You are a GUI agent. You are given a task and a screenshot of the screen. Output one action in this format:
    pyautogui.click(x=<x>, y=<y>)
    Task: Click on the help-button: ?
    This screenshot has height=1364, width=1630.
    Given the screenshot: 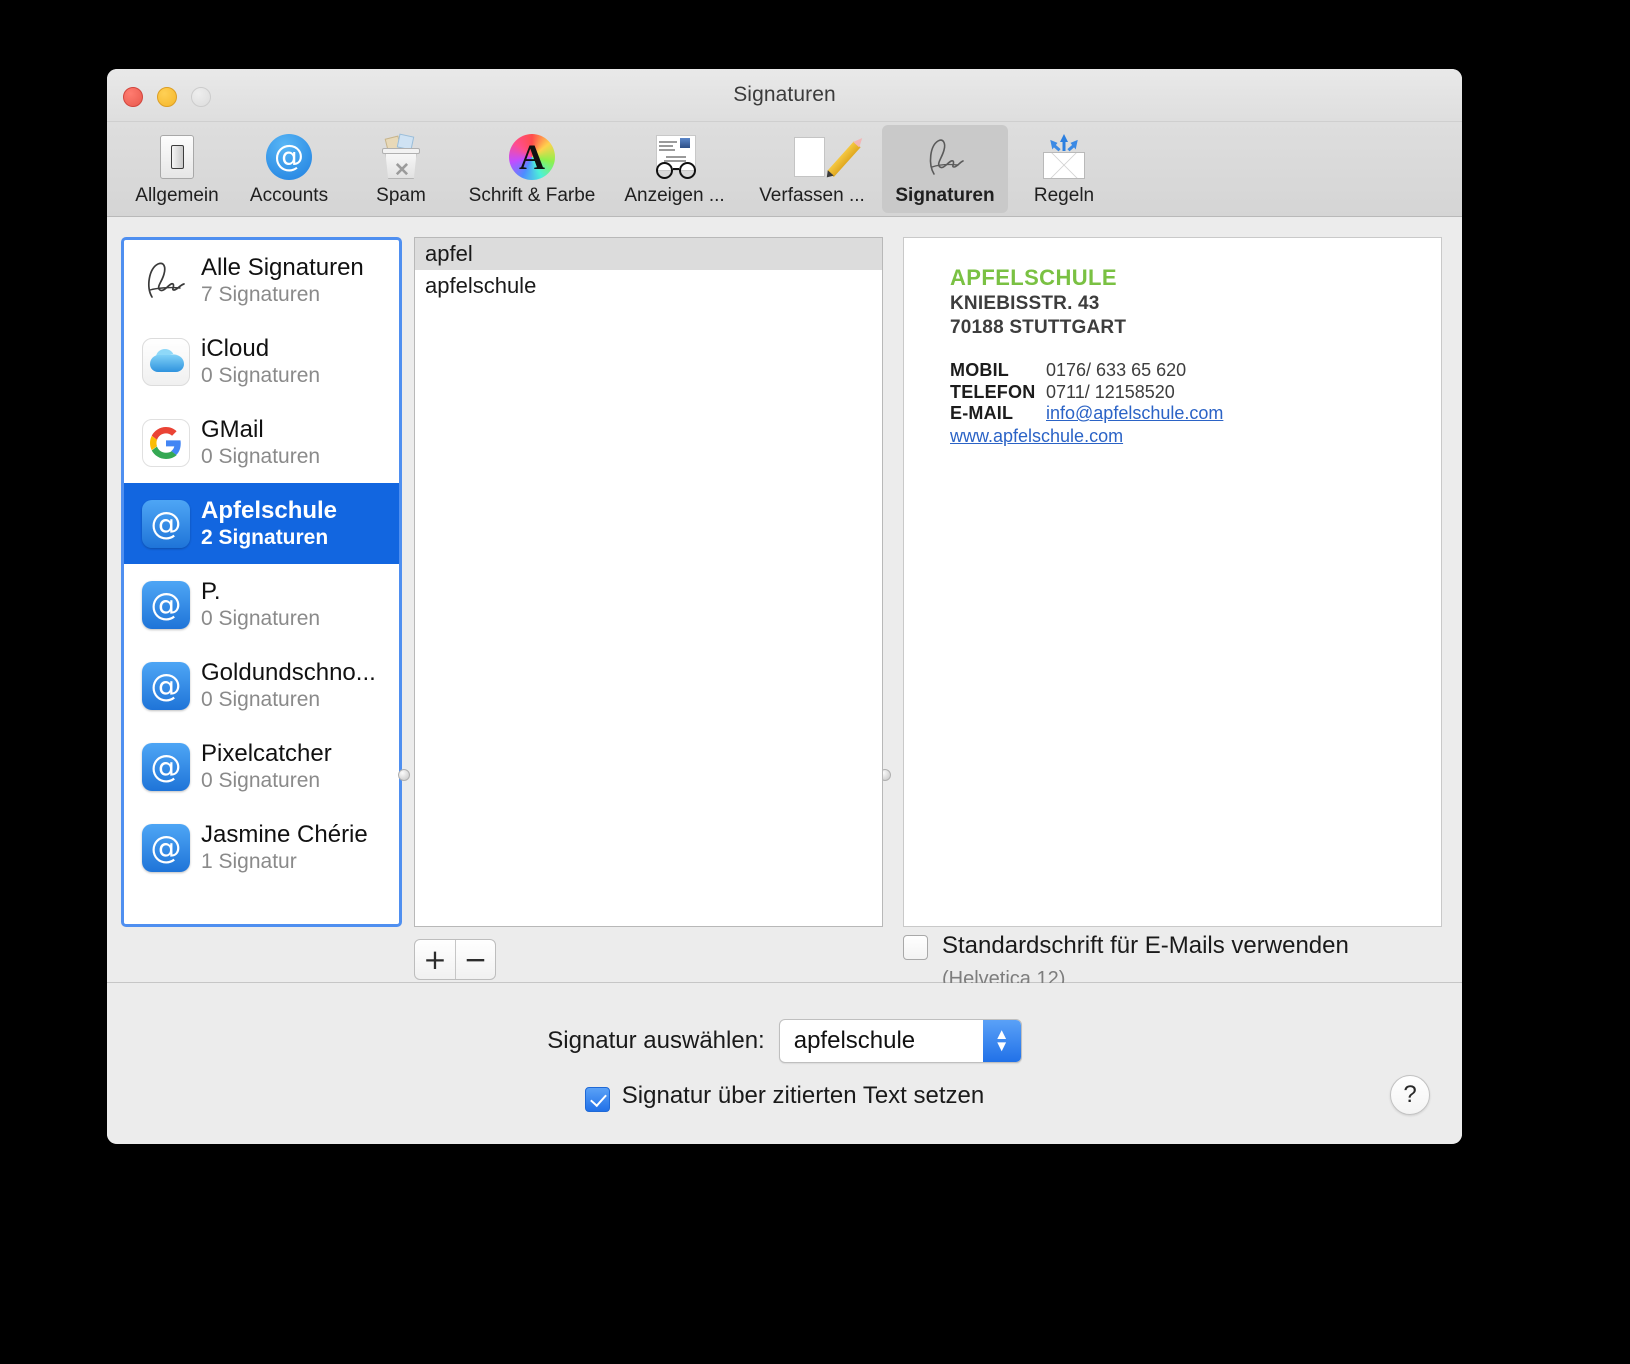 What is the action you would take?
    pyautogui.click(x=1410, y=1095)
    